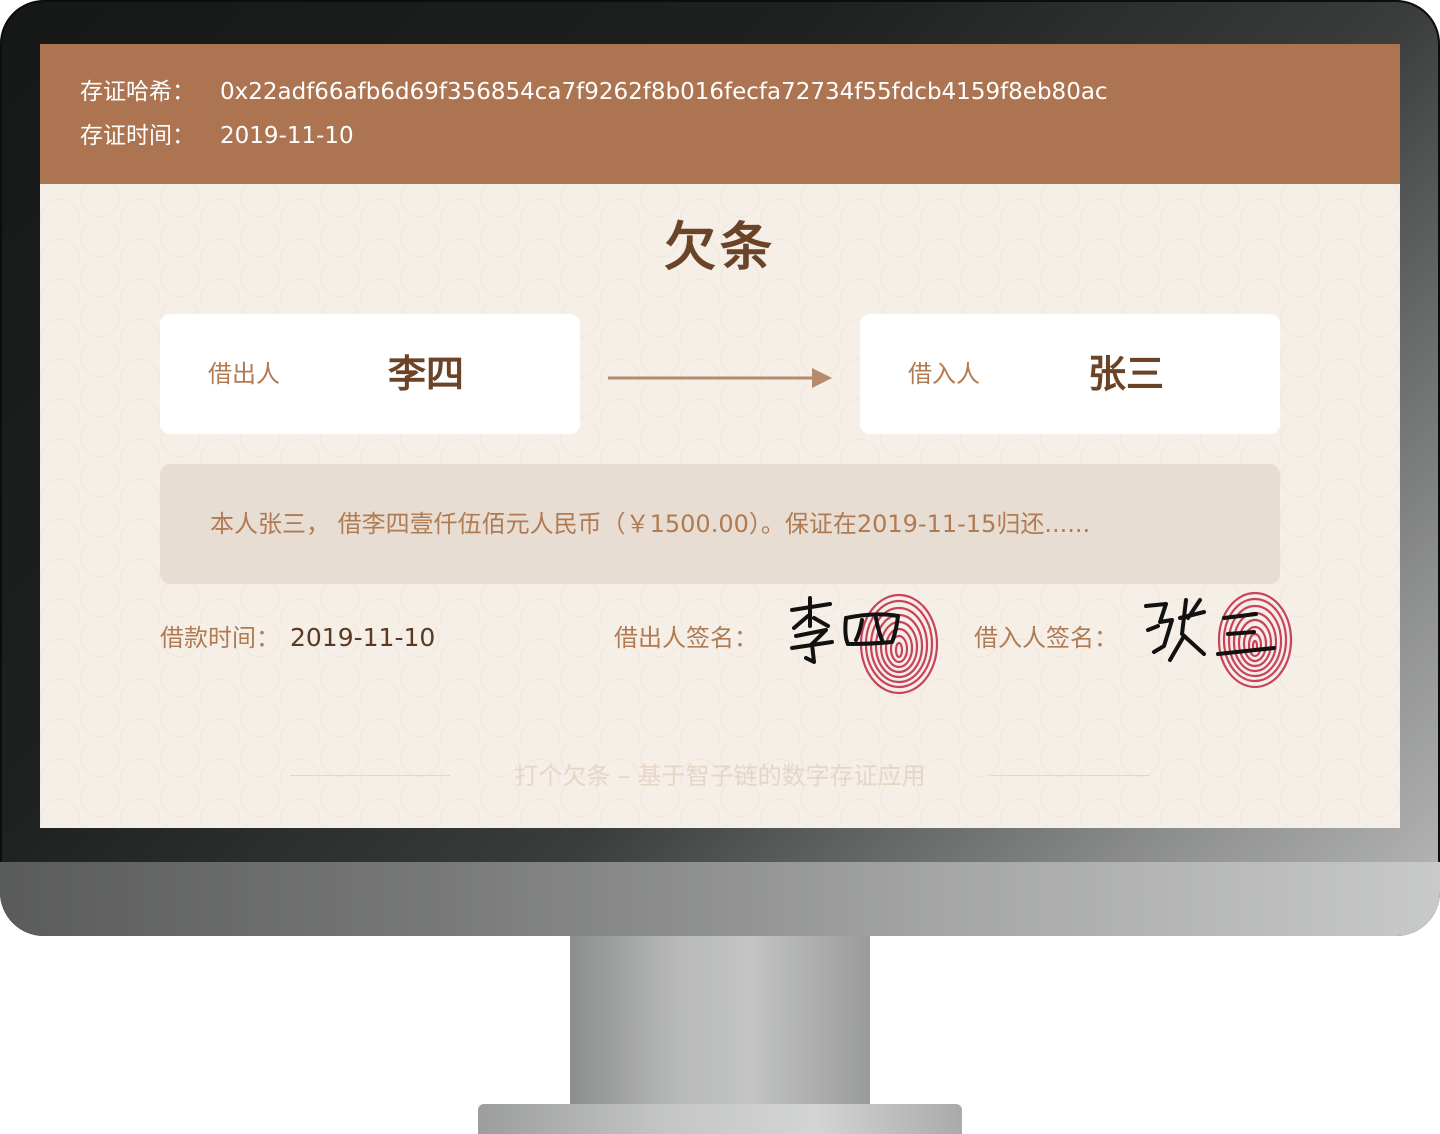 This screenshot has width=1440, height=1134. Describe the element at coordinates (720, 1021) in the screenshot. I see `monitor-stand` at that location.